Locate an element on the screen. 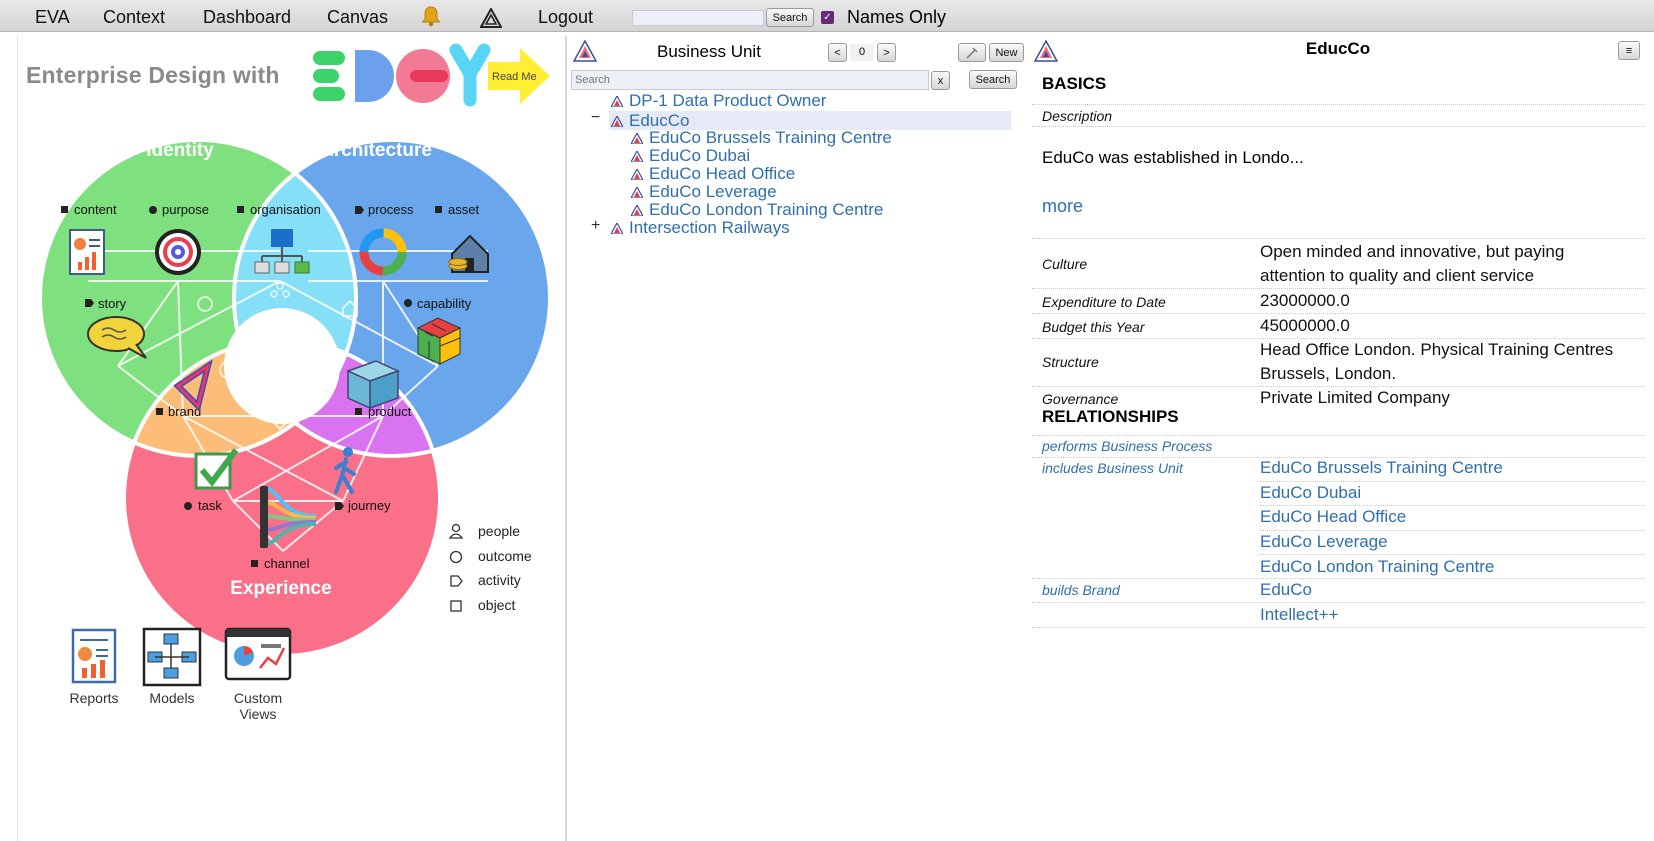 The height and width of the screenshot is (841, 1654). svg-text: channel is located at coordinates (287, 563).